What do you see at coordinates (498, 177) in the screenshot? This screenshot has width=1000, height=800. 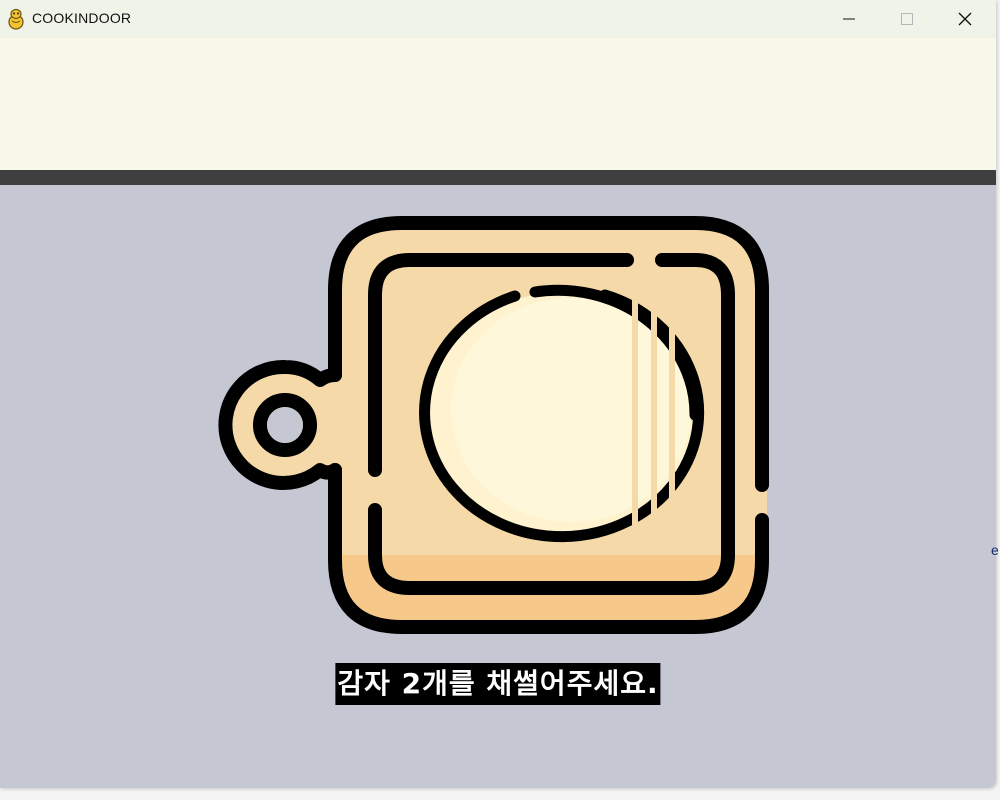 I see `panel-divider` at bounding box center [498, 177].